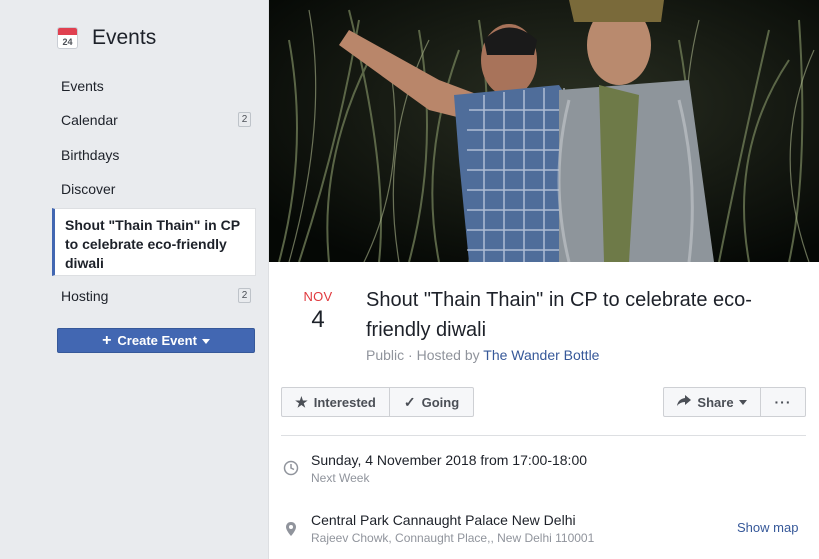  What do you see at coordinates (340, 478) in the screenshot?
I see `event-time-relative: Next Week` at bounding box center [340, 478].